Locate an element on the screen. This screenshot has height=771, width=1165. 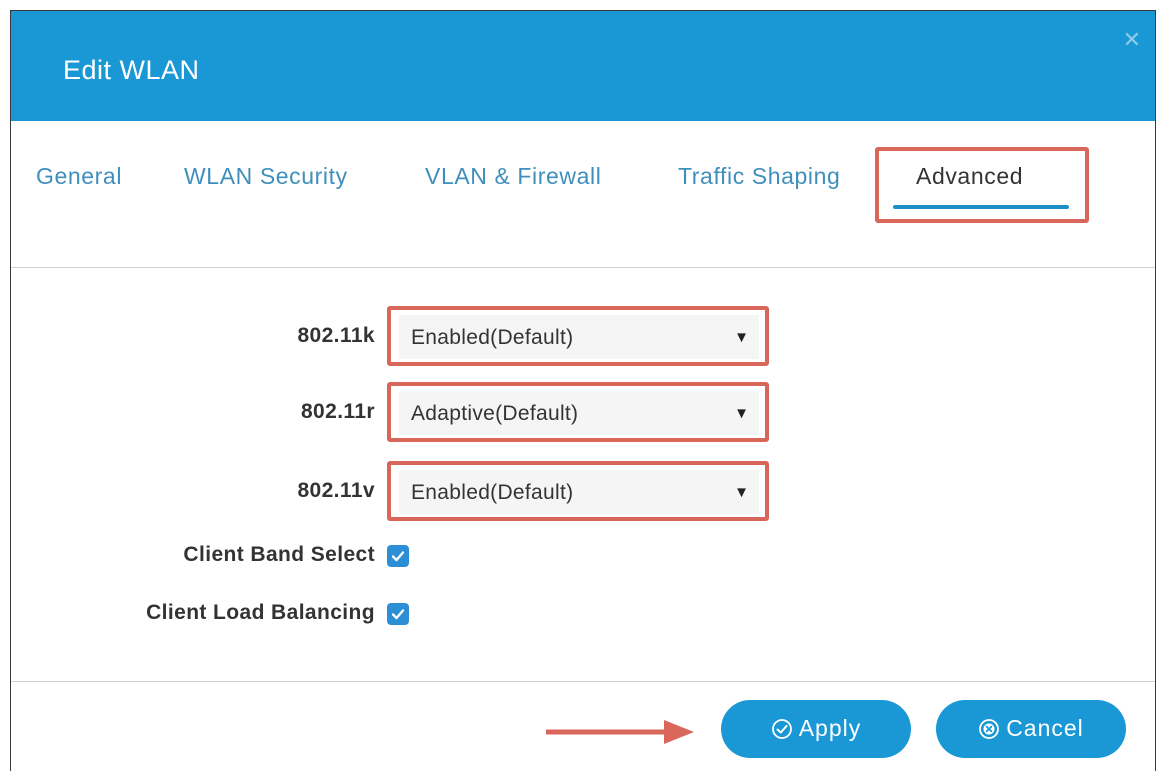
label-802-11k: 802.11k is located at coordinates (336, 335).